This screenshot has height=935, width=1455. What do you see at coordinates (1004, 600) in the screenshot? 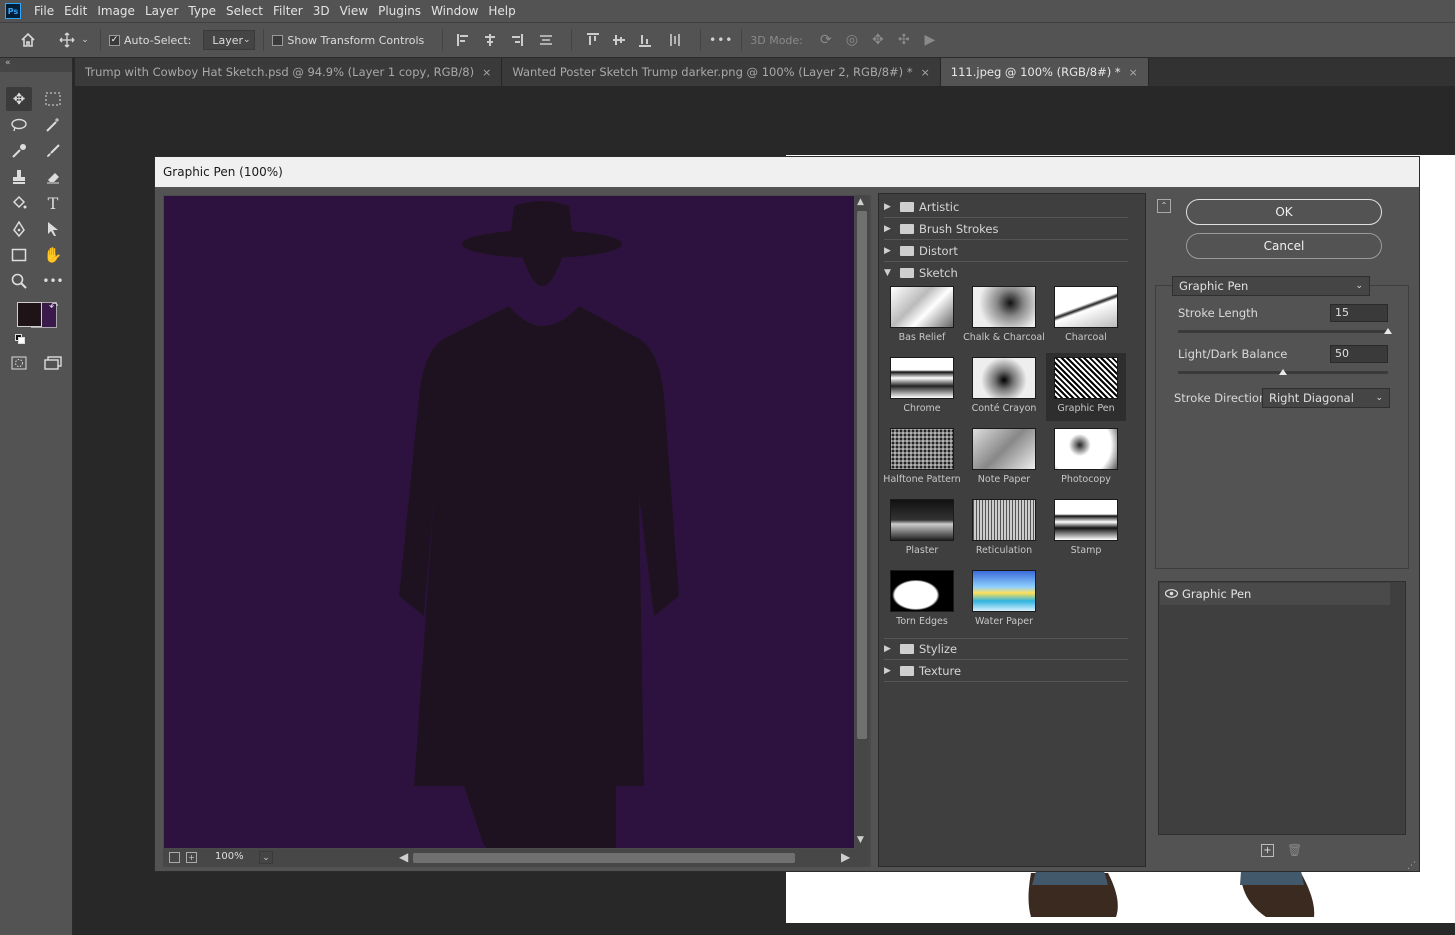
I see `filter-thumb-water-paper: Water Paper` at bounding box center [1004, 600].